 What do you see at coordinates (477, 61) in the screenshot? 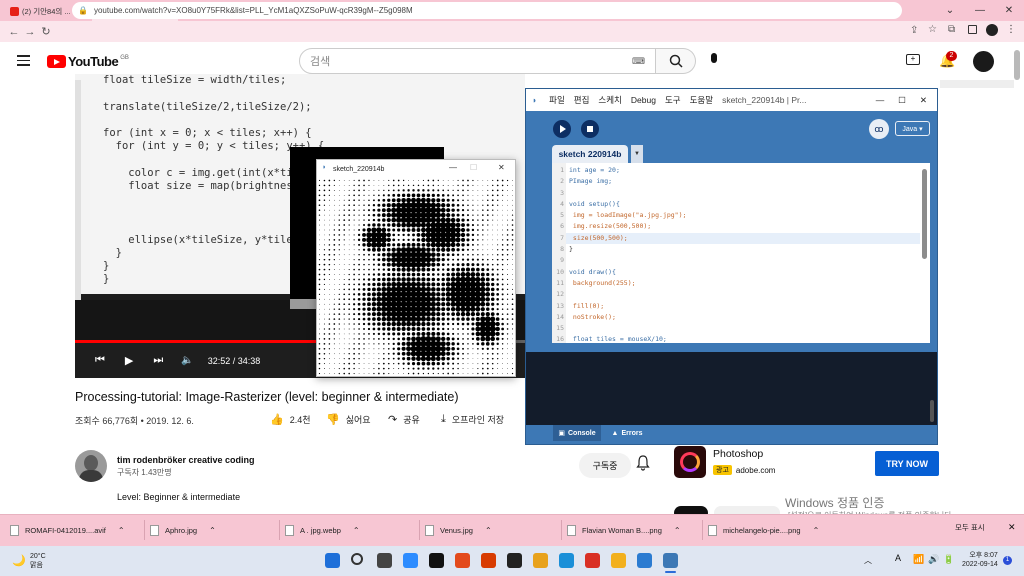
I see `search-input: 검색 ⌨` at bounding box center [477, 61].